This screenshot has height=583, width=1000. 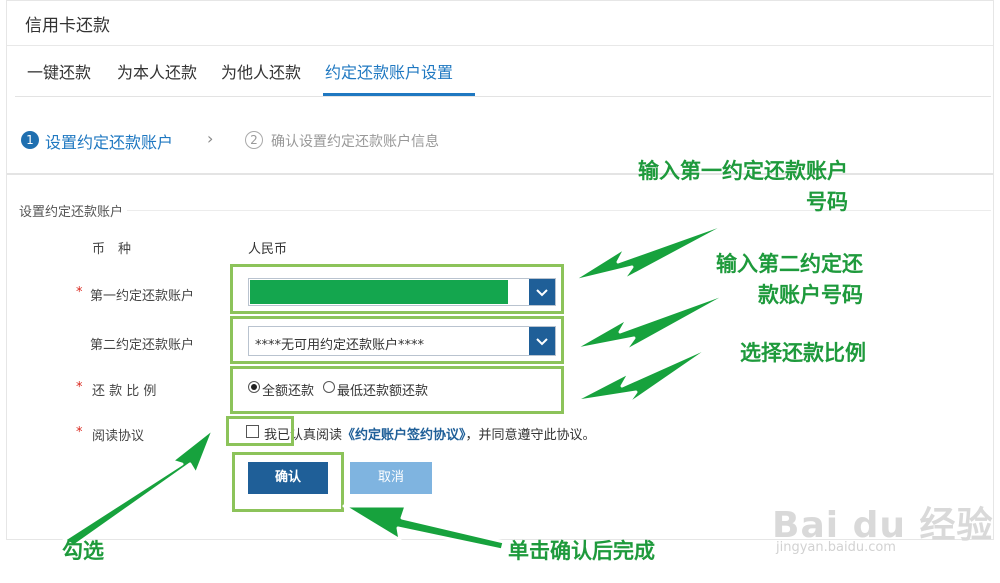 I want to click on tabs-divider, so click(x=503, y=96).